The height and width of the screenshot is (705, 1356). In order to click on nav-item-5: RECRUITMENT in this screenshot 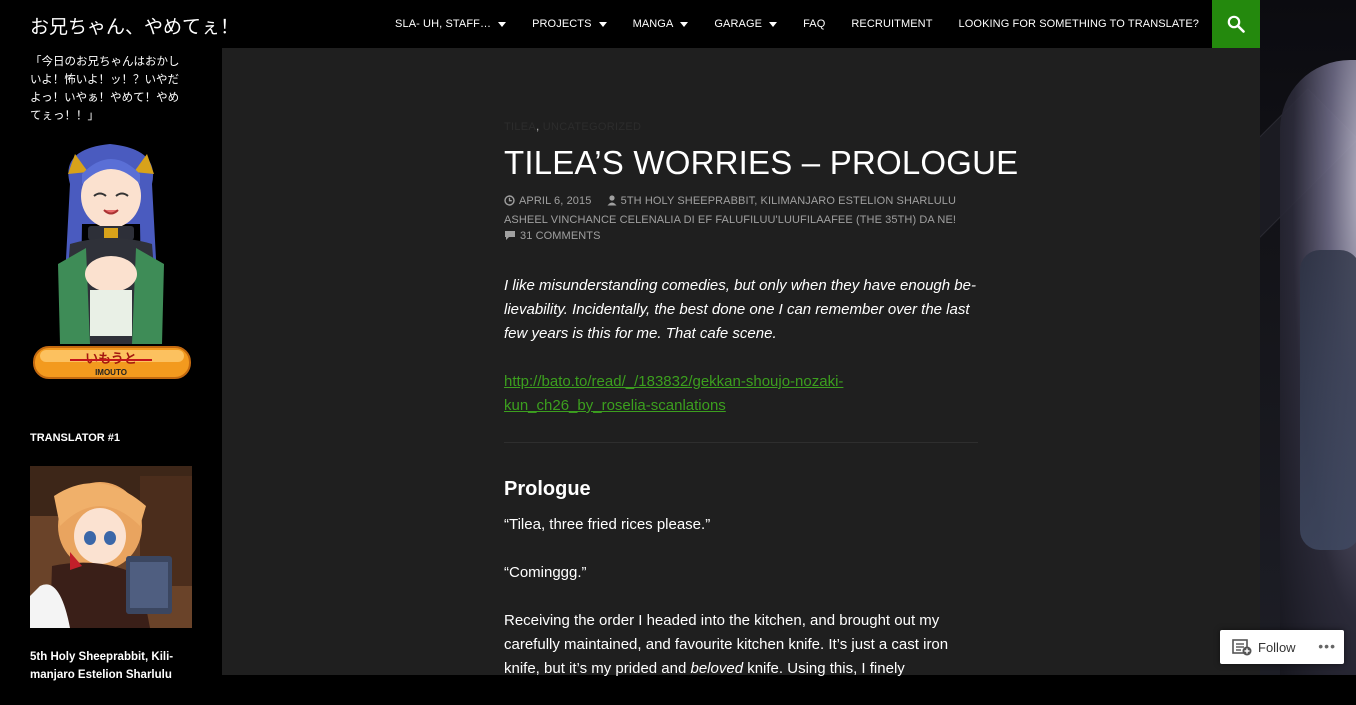, I will do `click(891, 24)`.